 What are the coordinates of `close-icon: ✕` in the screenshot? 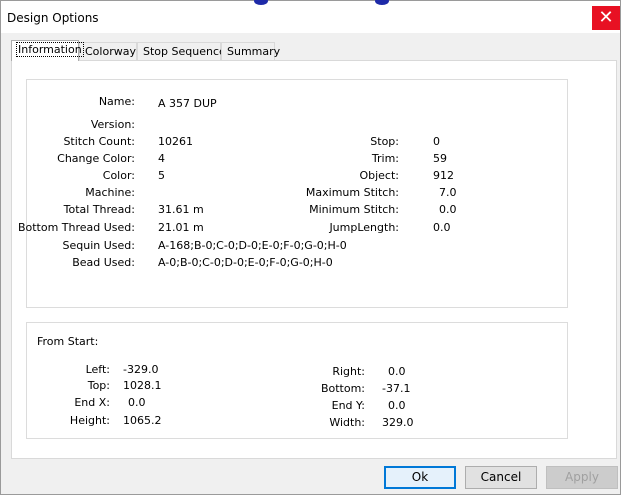 It's located at (606, 17).